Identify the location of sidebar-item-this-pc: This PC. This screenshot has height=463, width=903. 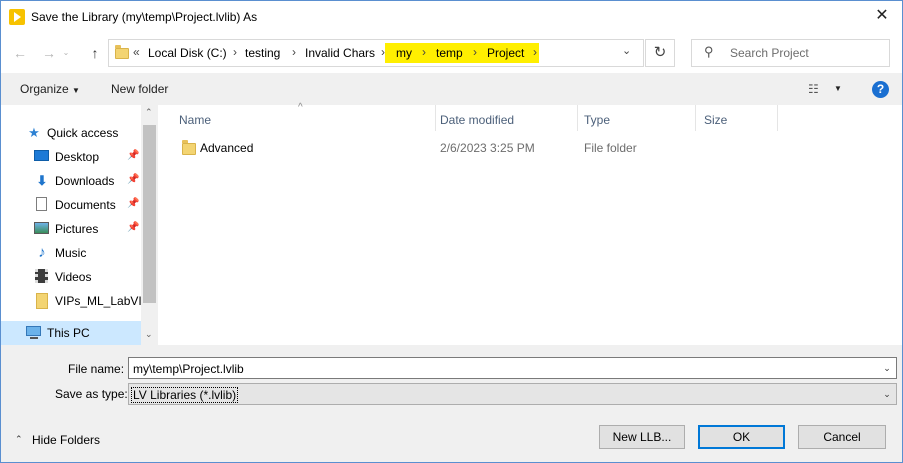
(71, 333).